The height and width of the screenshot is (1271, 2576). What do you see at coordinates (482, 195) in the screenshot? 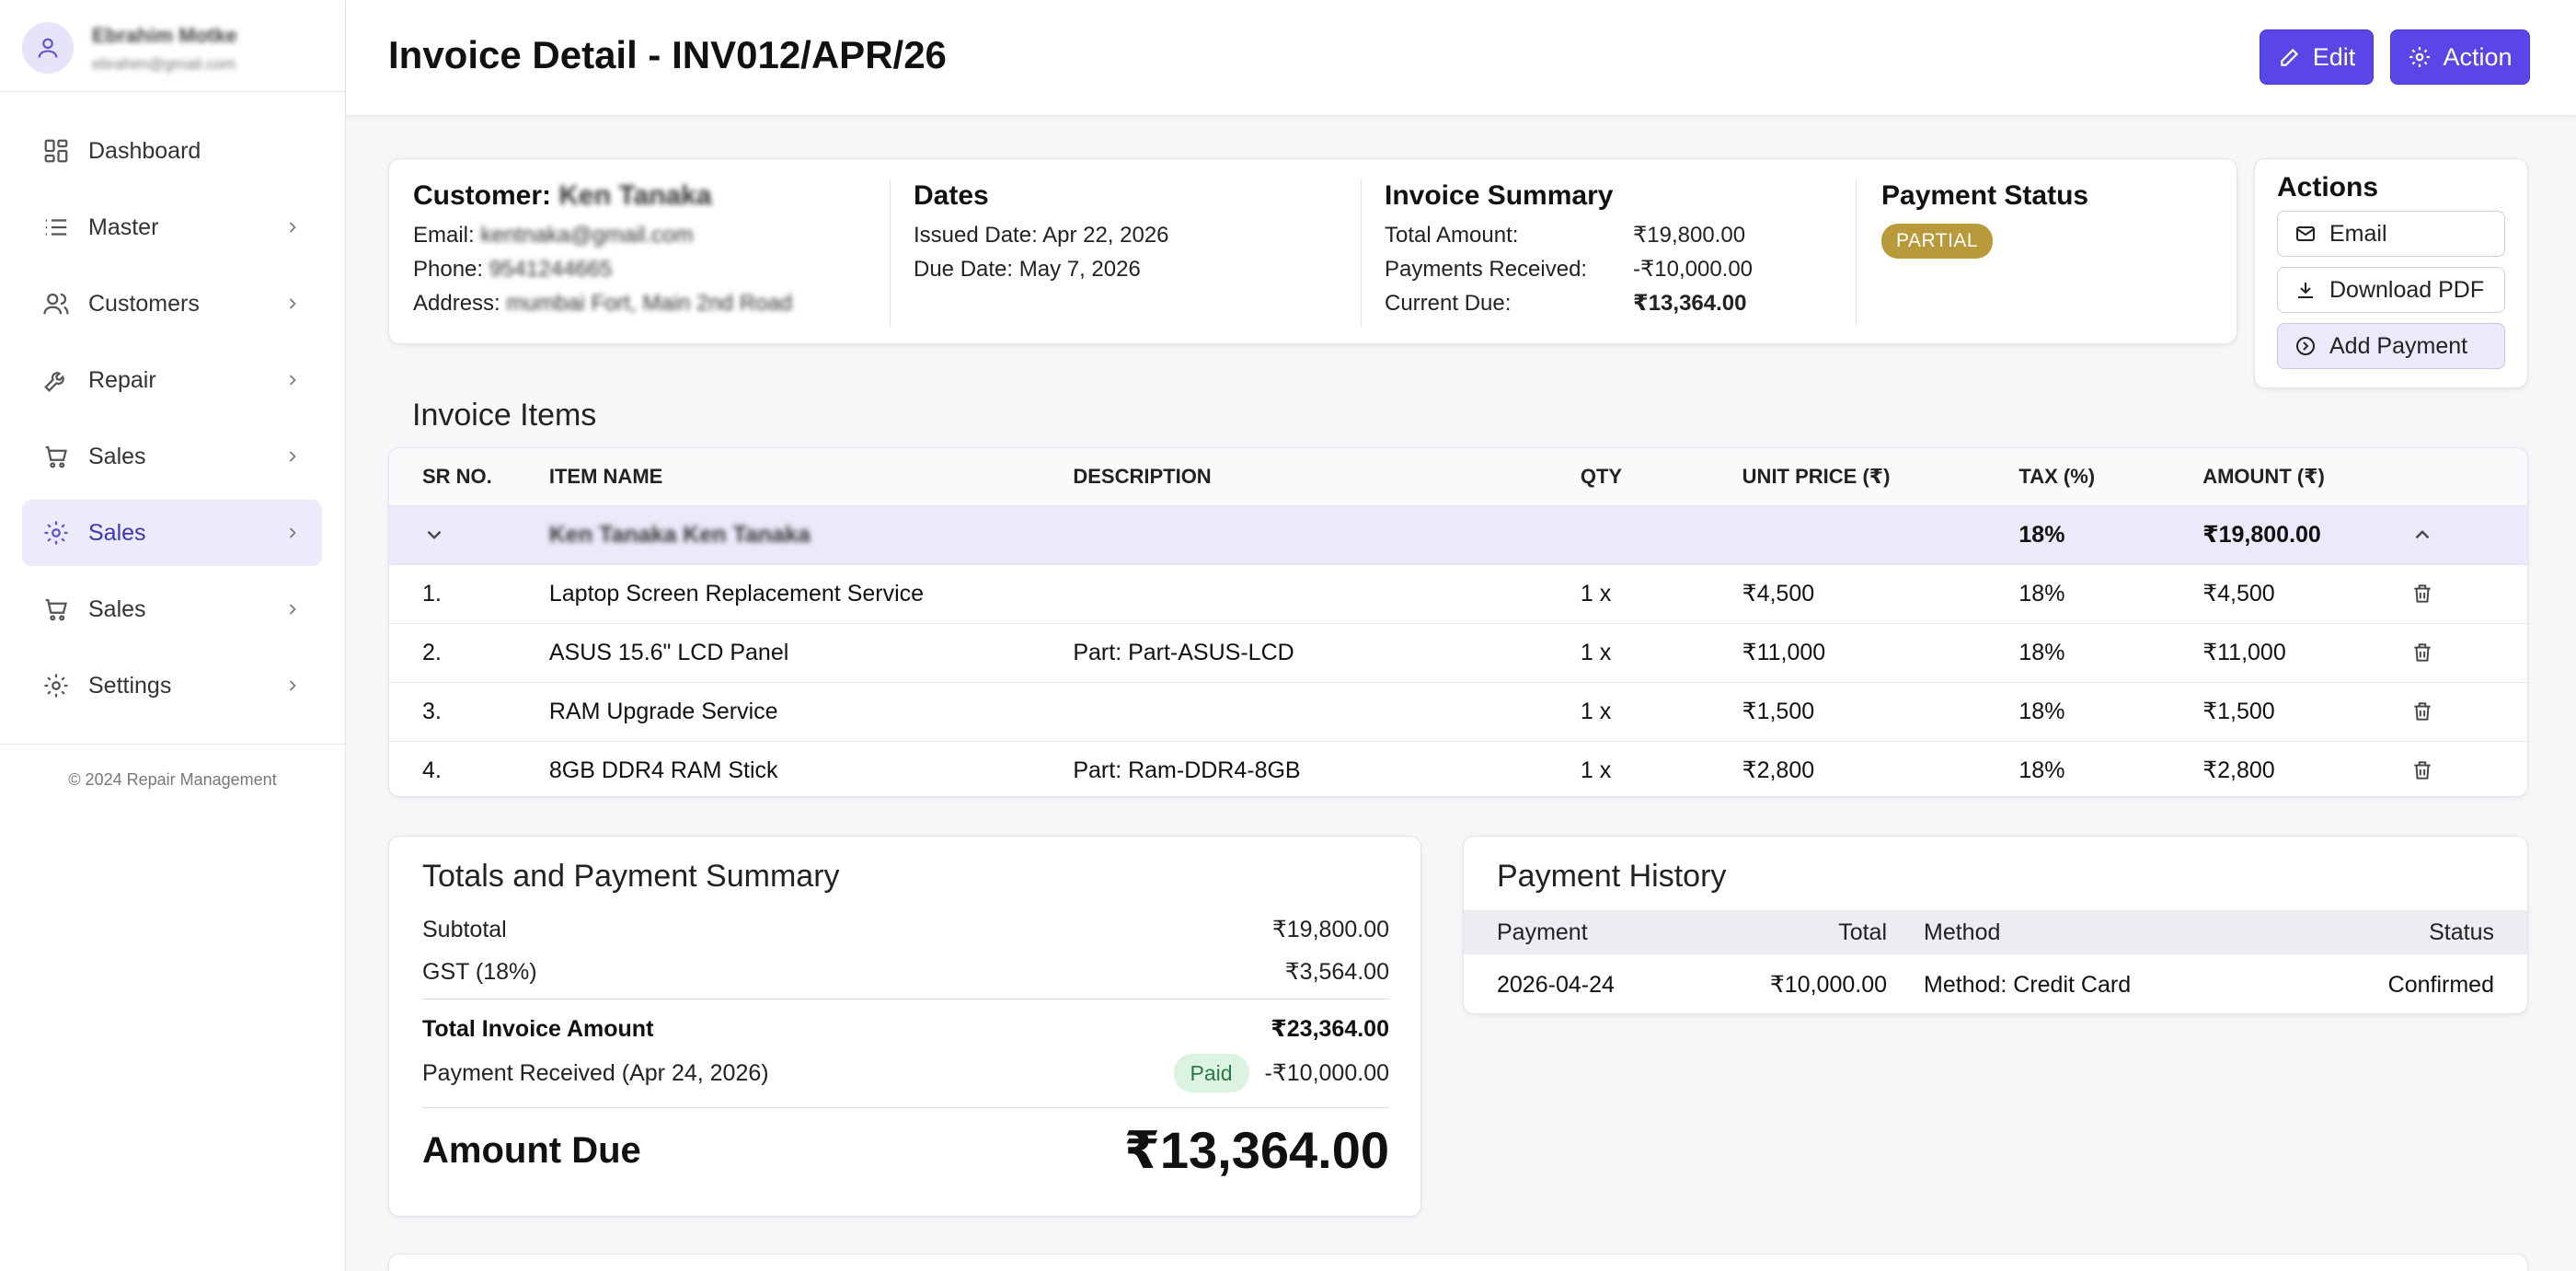
I see `customer-label: Customer:` at bounding box center [482, 195].